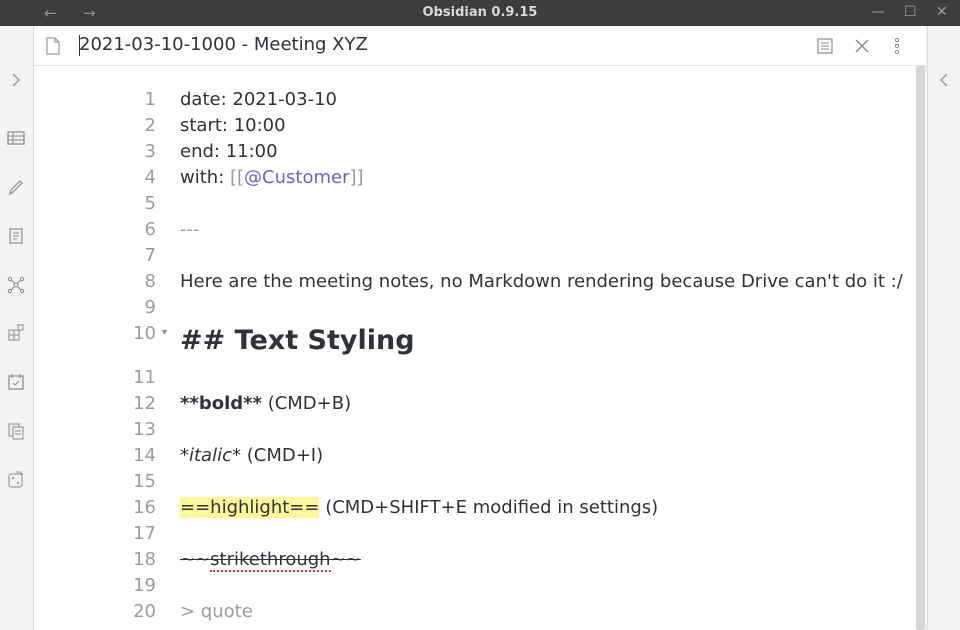  I want to click on line-number: 16, so click(144, 507).